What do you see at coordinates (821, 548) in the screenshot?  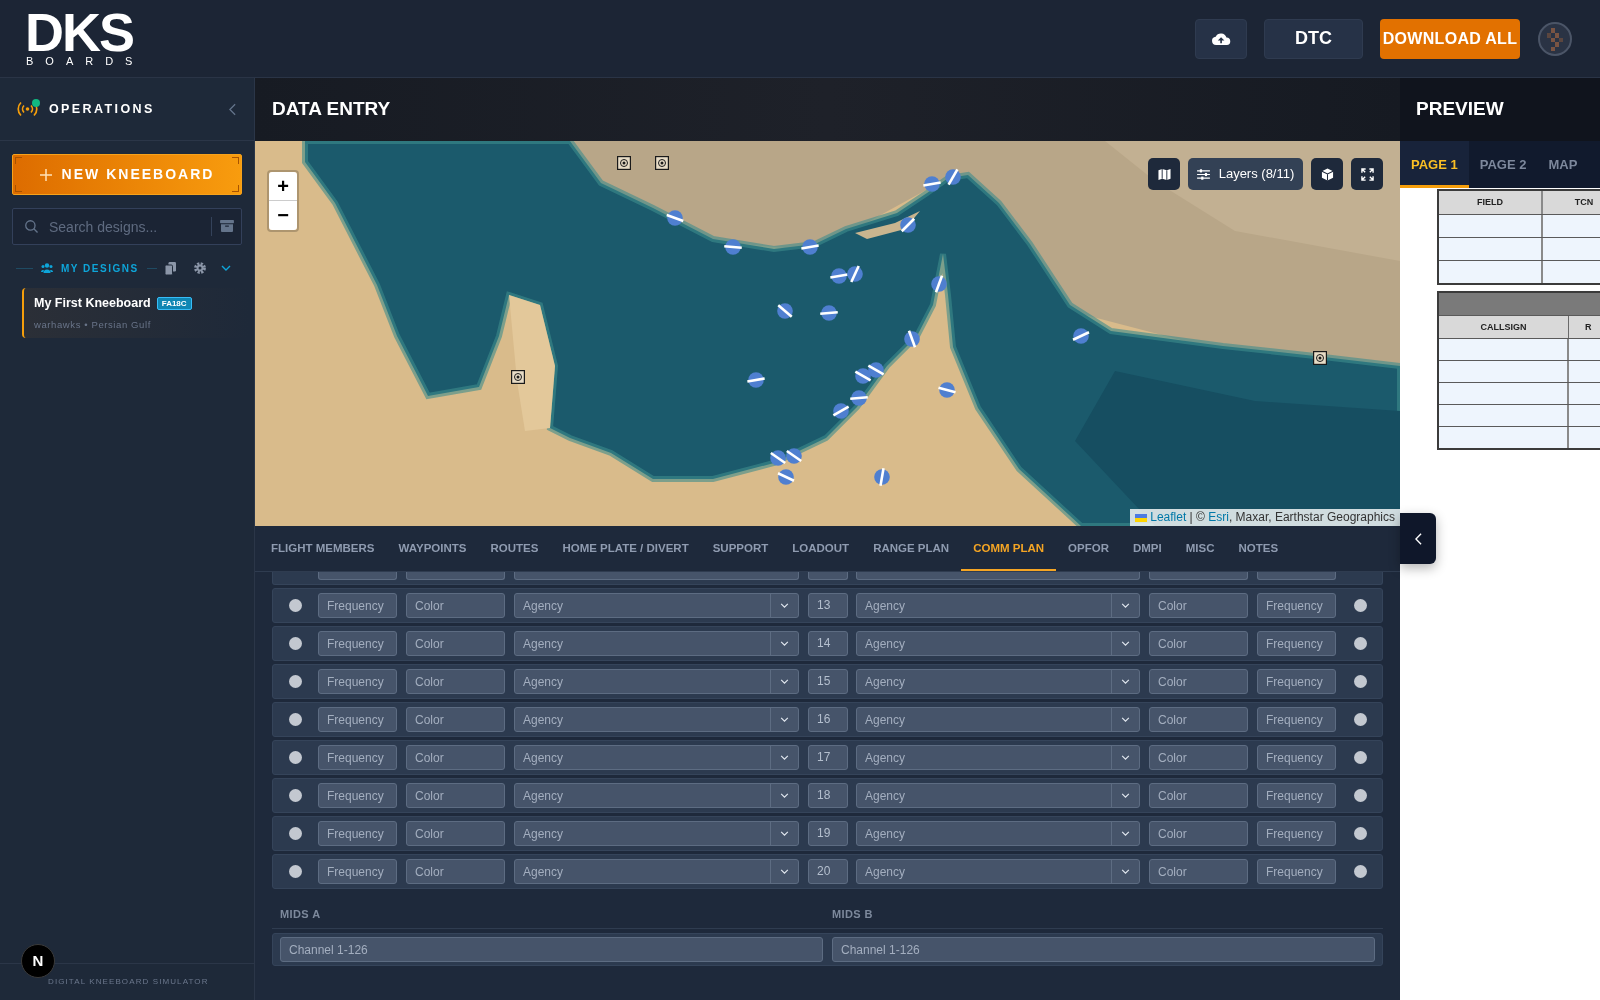 I see `section-tab: LOADOUT` at bounding box center [821, 548].